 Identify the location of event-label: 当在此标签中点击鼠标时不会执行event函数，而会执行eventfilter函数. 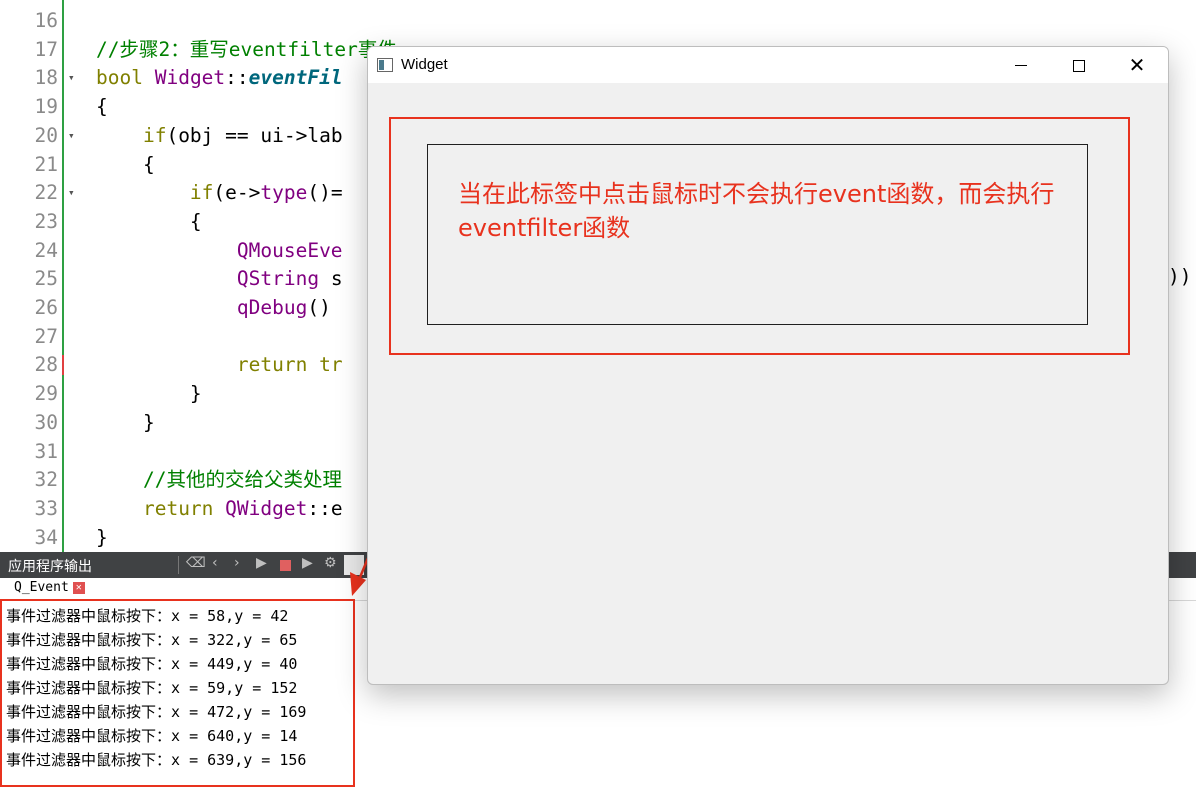
(757, 234).